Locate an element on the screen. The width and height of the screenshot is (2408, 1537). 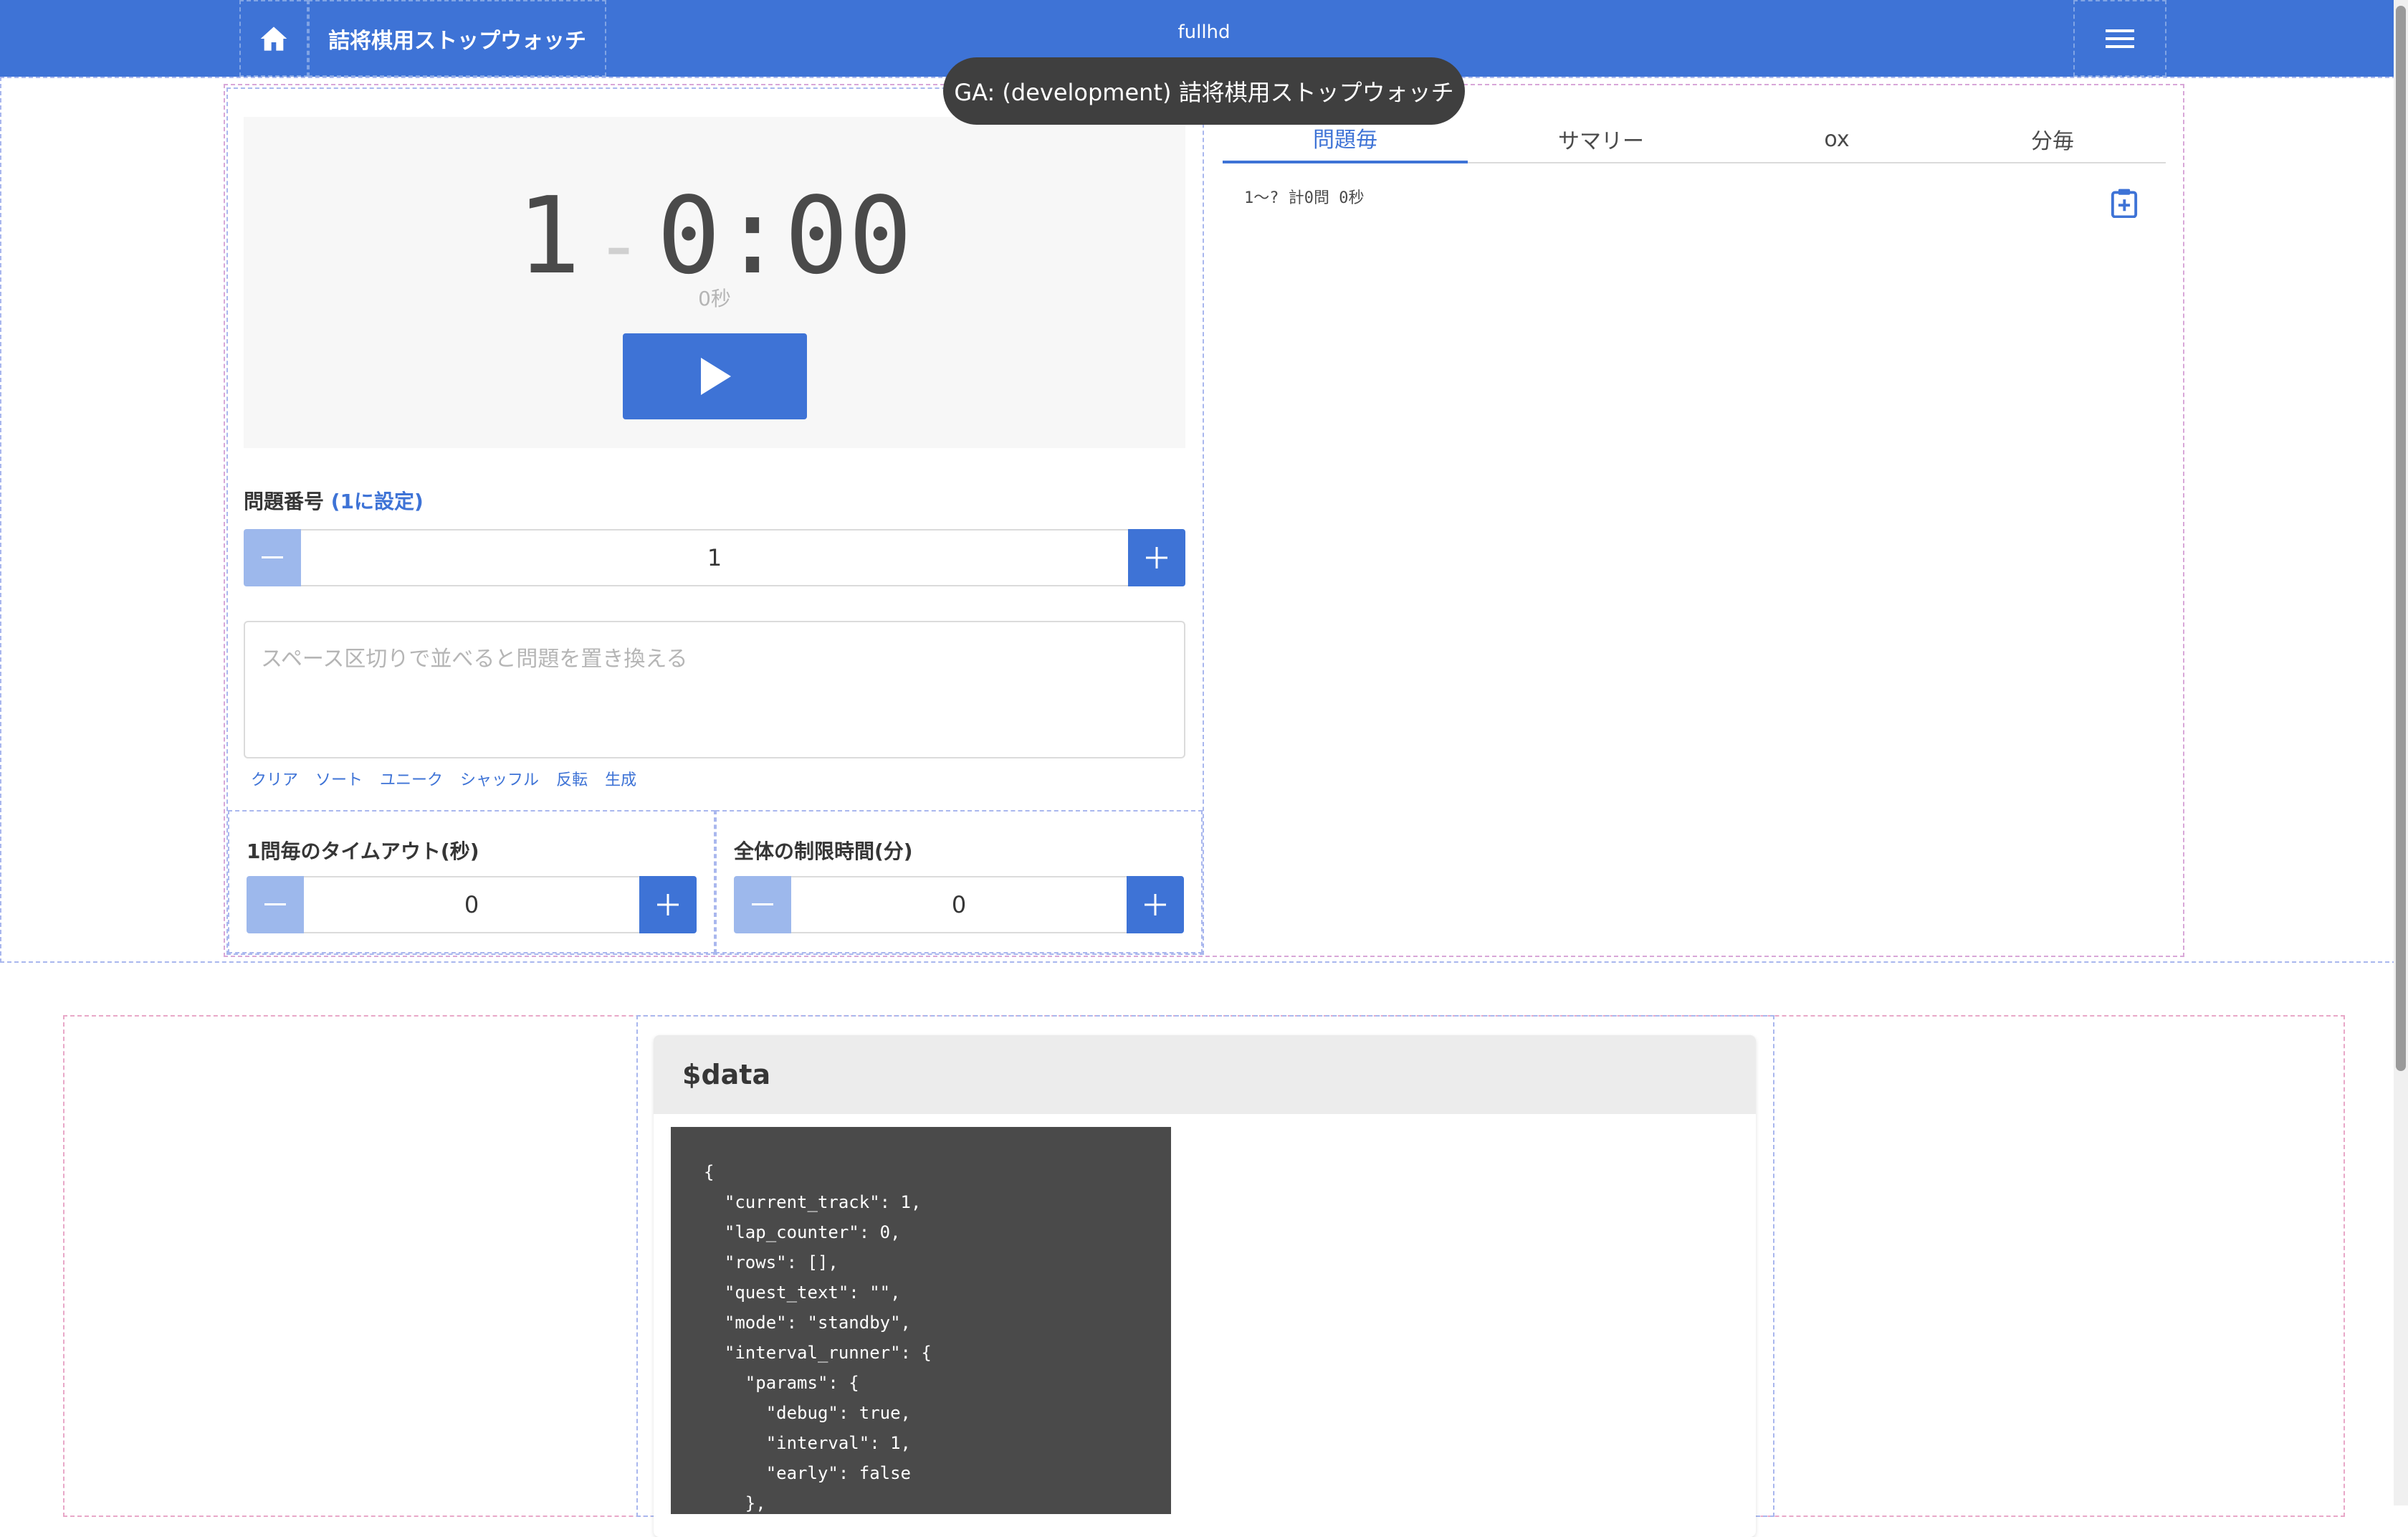
nav-brand: 詰将棋用ストップウォッチ is located at coordinates (422, 38).